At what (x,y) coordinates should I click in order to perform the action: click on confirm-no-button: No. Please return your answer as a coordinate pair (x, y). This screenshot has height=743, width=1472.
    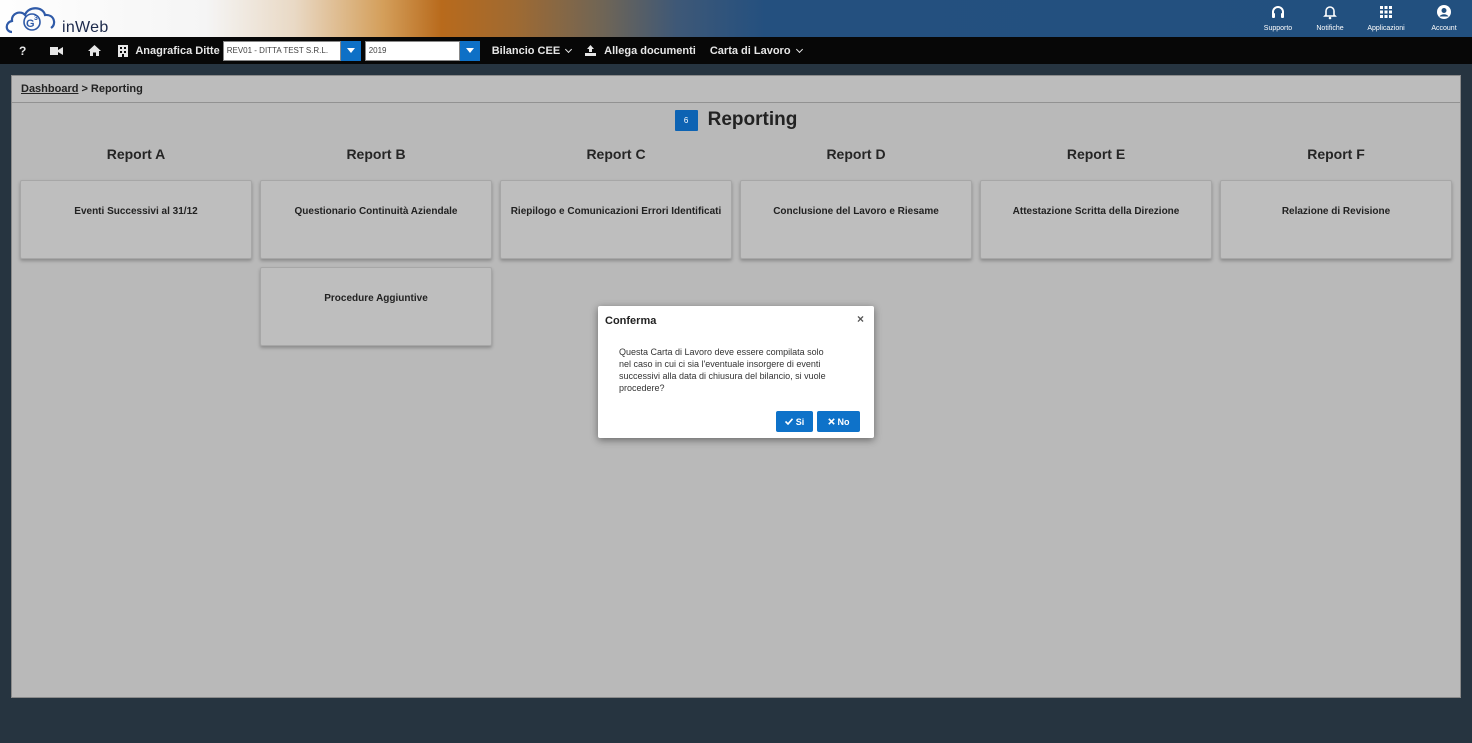
    Looking at the image, I should click on (838, 421).